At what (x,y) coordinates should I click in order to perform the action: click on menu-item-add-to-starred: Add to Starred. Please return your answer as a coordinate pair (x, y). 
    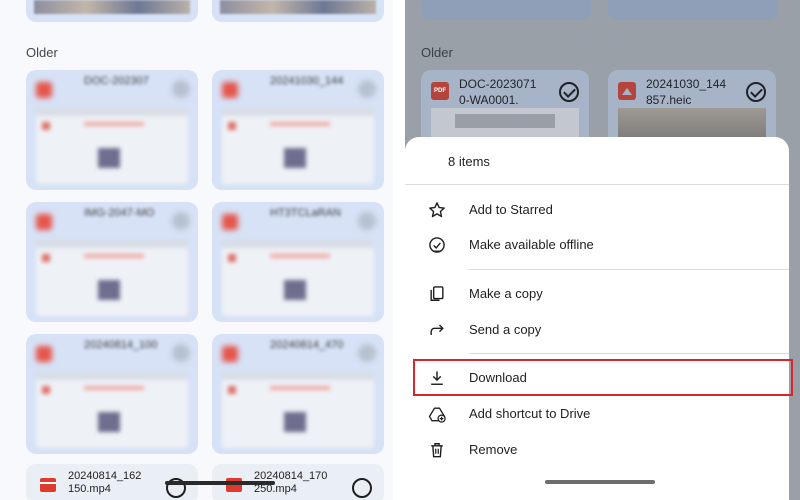
    Looking at the image, I should click on (597, 210).